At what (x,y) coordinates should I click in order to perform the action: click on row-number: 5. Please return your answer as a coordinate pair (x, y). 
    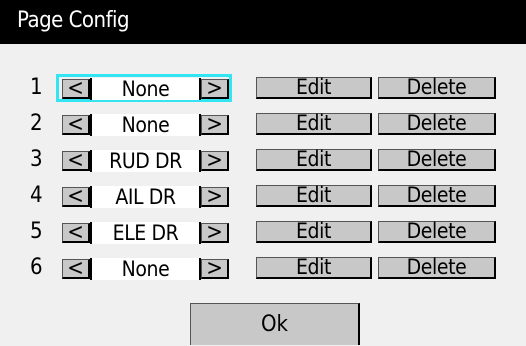
    Looking at the image, I should click on (36, 231).